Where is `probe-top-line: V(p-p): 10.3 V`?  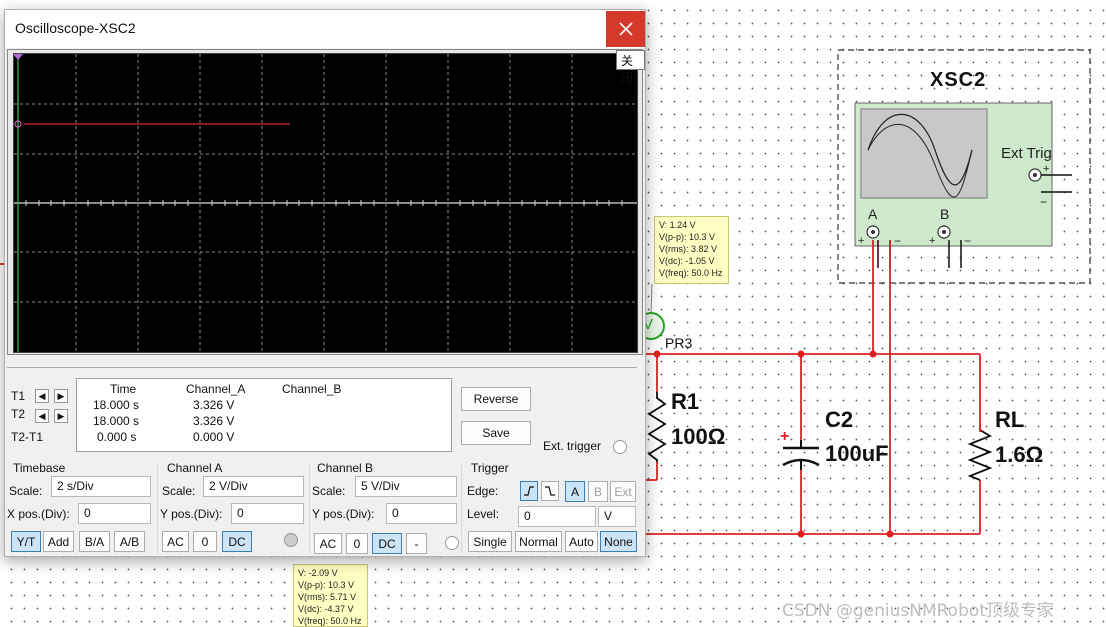 probe-top-line: V(p-p): 10.3 V is located at coordinates (687, 237).